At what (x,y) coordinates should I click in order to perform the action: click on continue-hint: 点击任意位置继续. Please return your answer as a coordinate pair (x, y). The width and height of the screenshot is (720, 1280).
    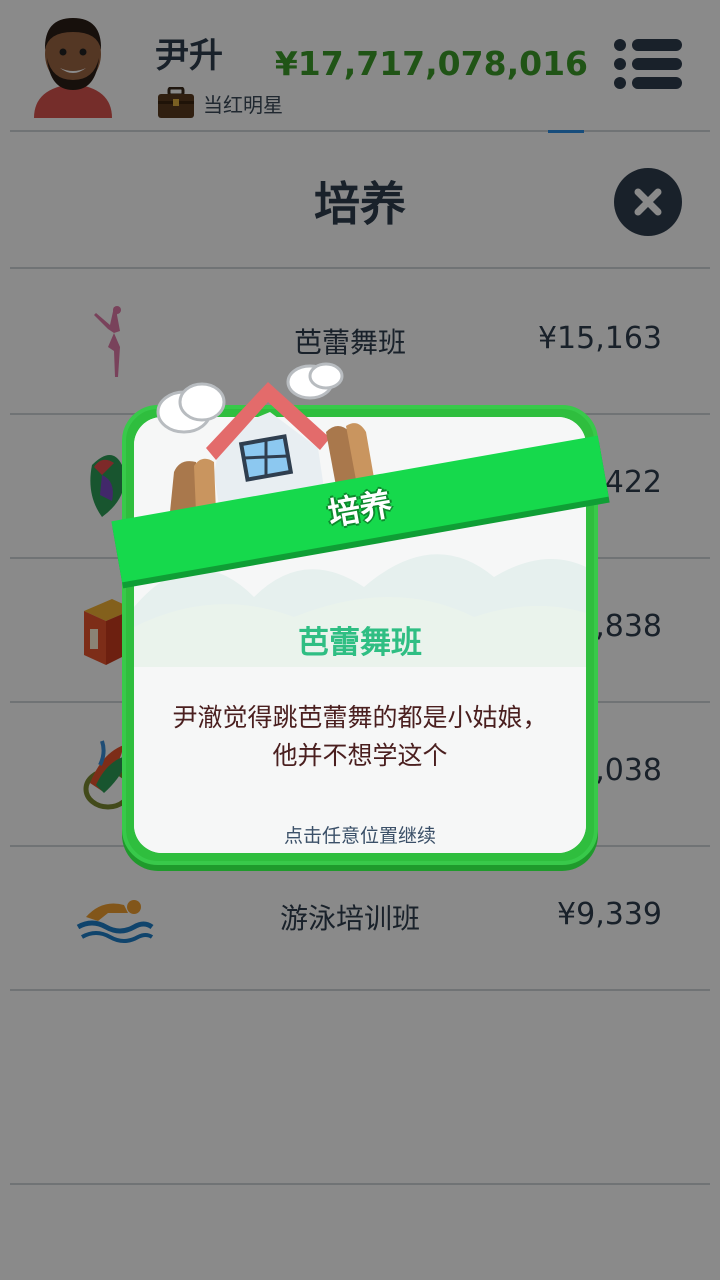
    Looking at the image, I should click on (359, 836).